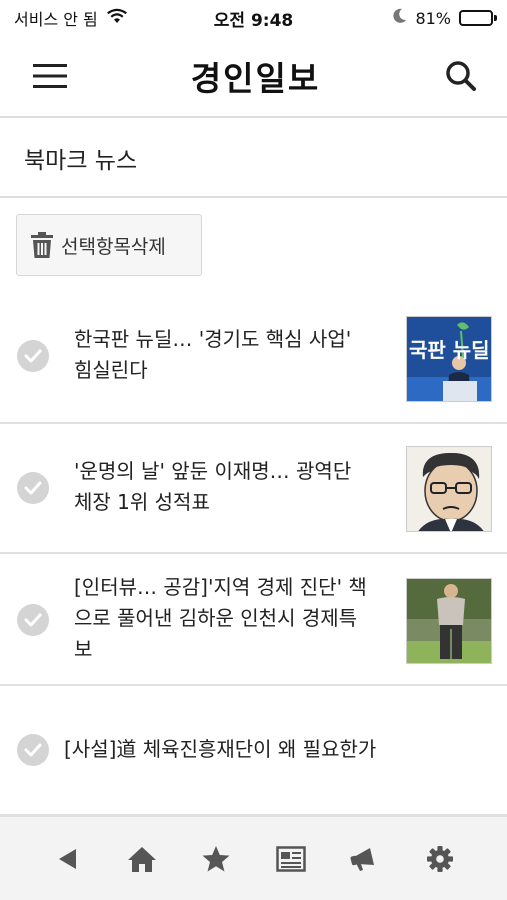  I want to click on search-icon, so click(461, 76).